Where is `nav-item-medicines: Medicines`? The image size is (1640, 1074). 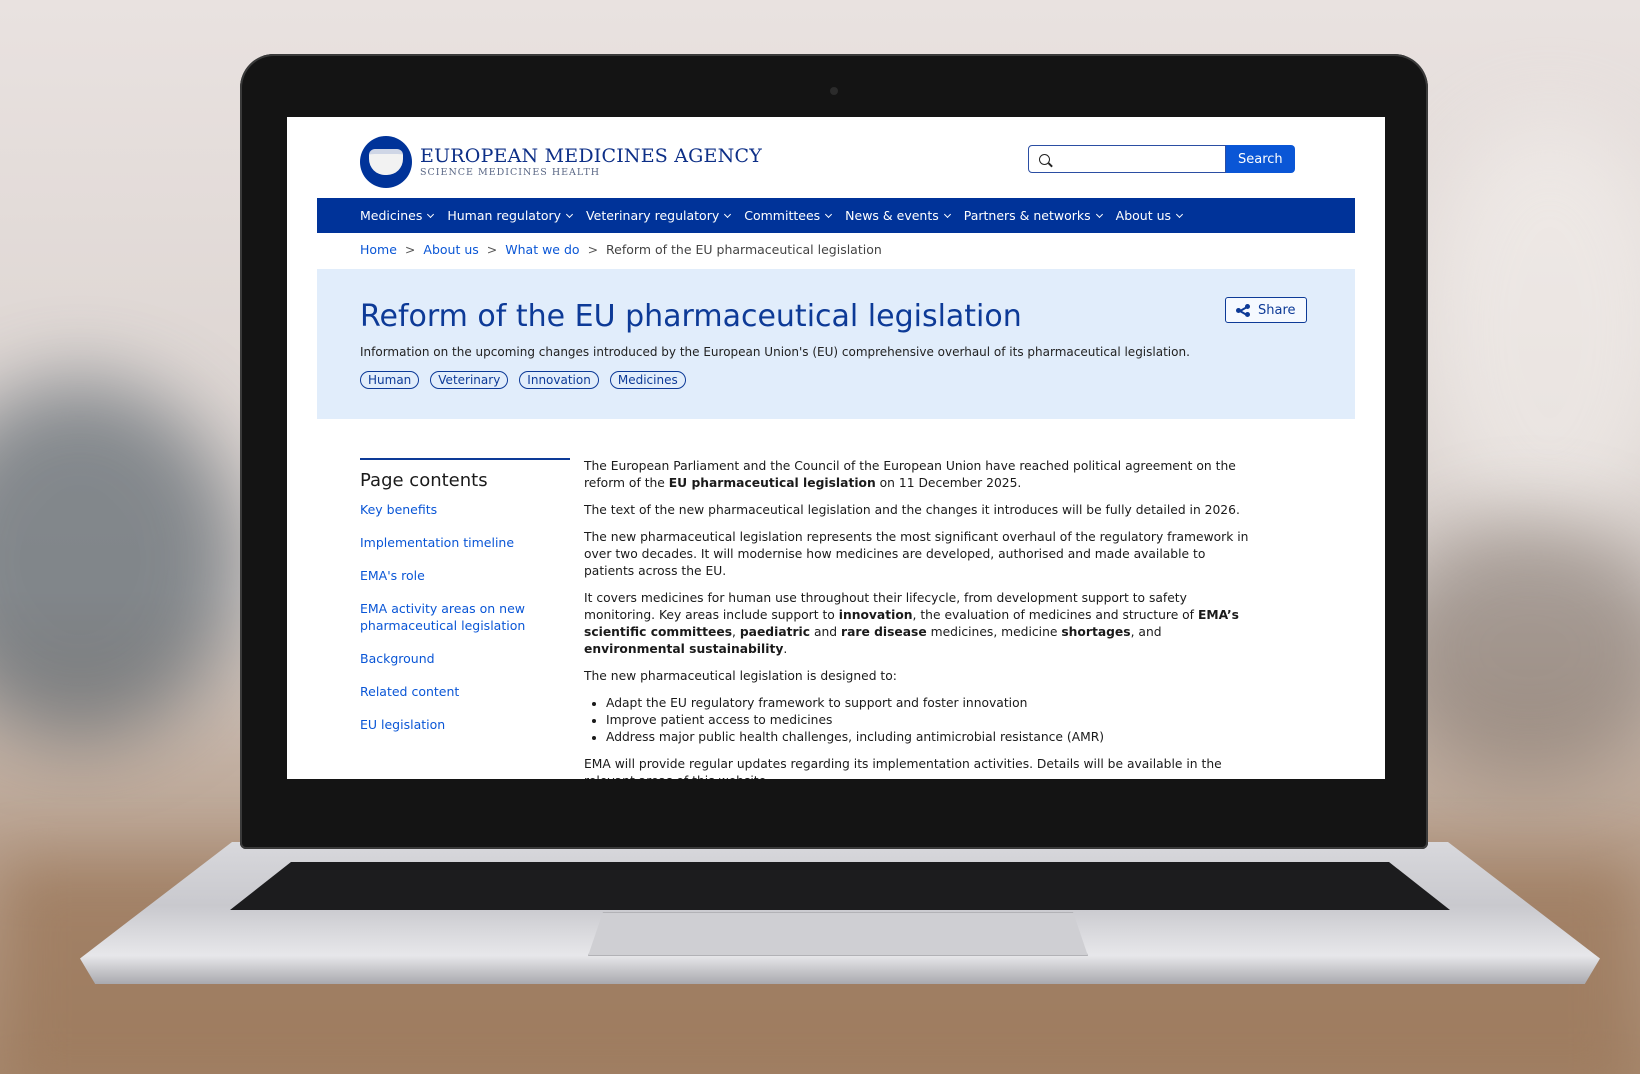
nav-item-medicines: Medicines is located at coordinates (397, 215).